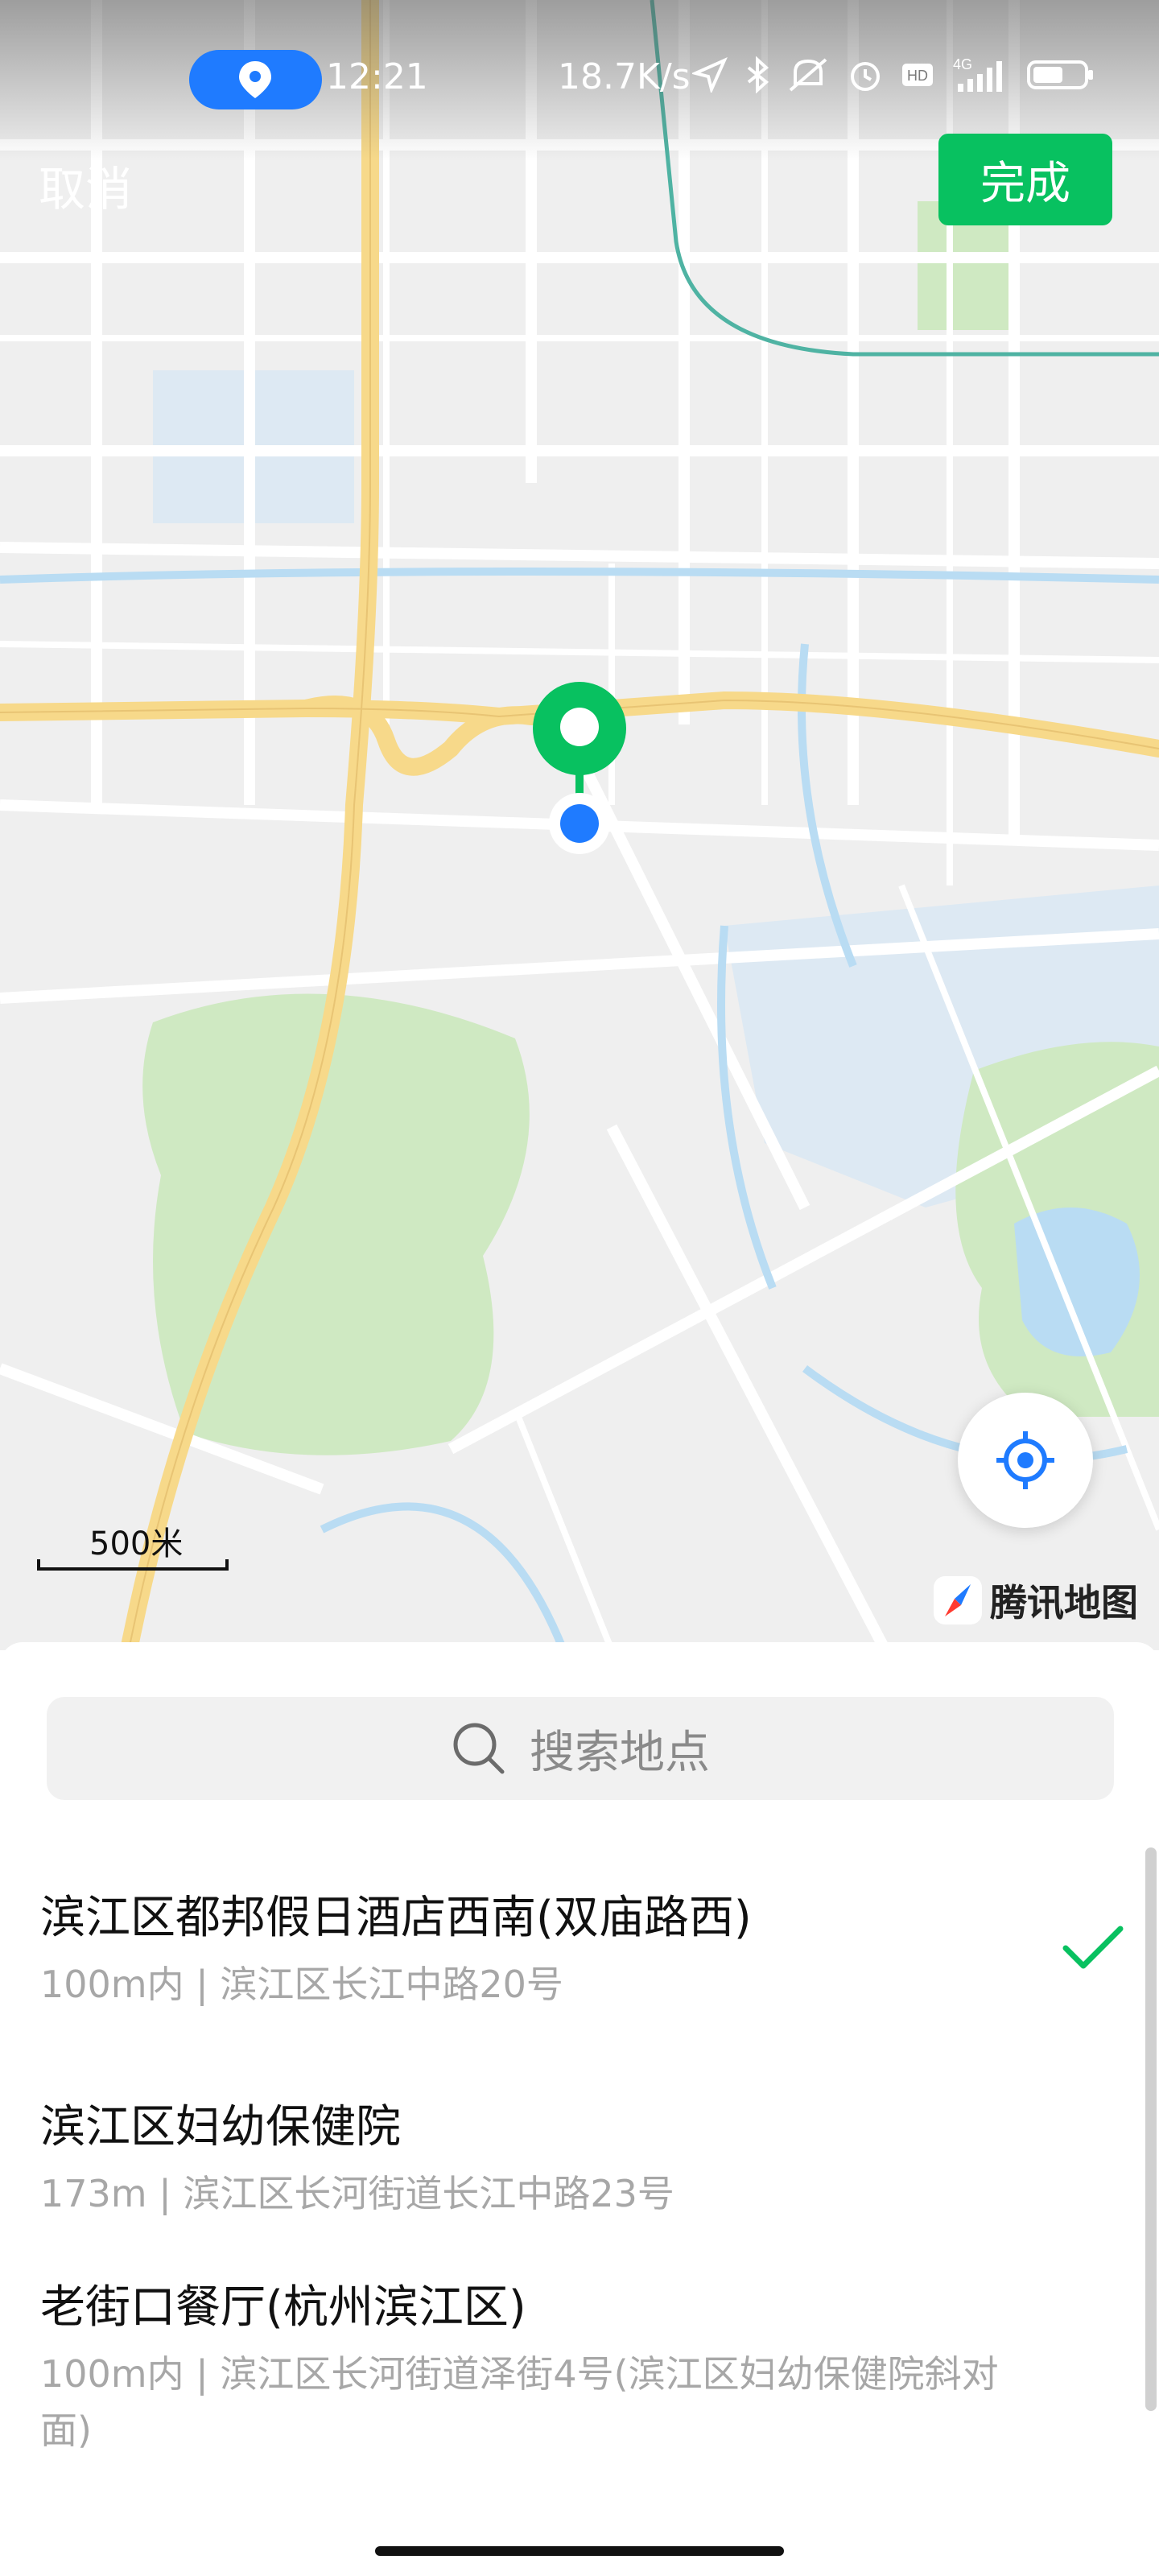  I want to click on alarm-icon, so click(865, 76).